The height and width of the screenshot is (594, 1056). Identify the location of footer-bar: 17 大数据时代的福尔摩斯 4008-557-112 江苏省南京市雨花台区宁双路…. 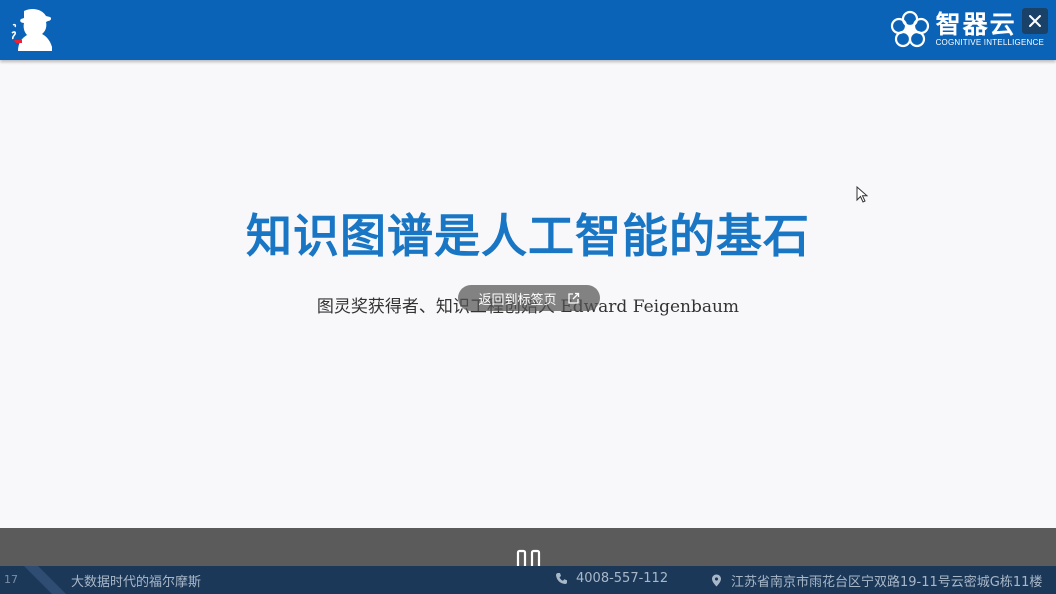
(528, 580).